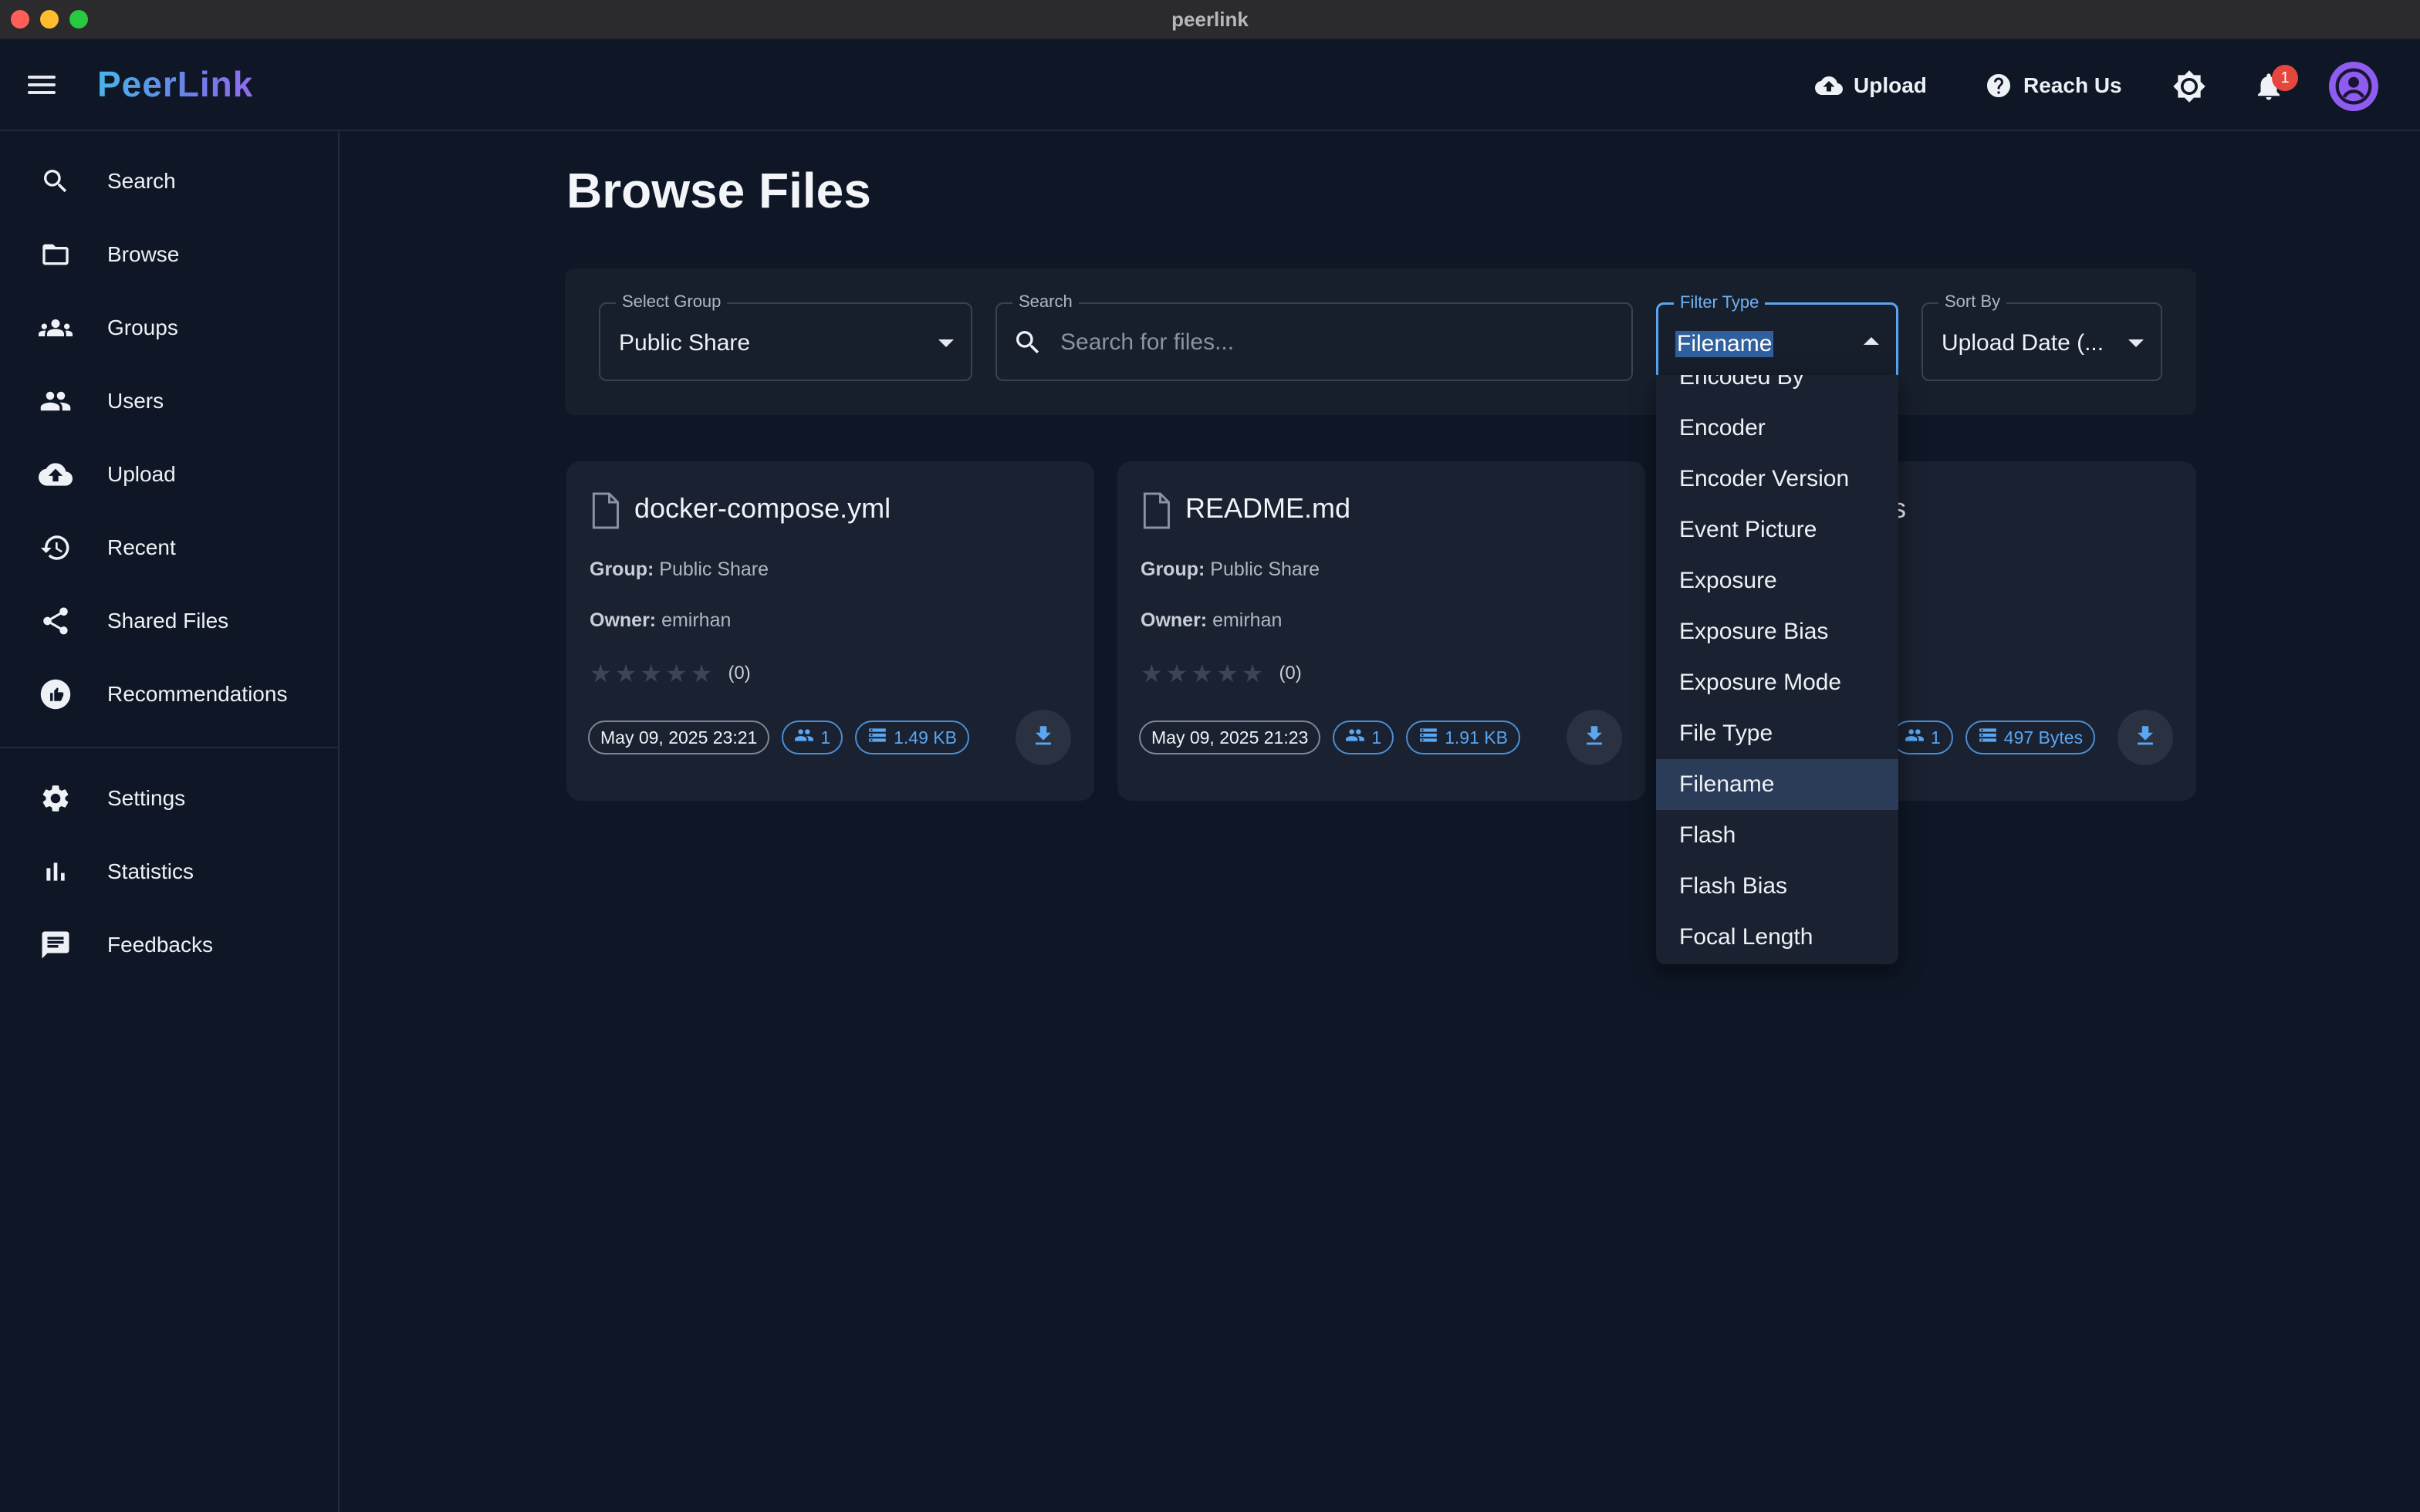 This screenshot has width=2420, height=1512. Describe the element at coordinates (169, 548) in the screenshot. I see `sidebar-item-recent: Recent` at that location.